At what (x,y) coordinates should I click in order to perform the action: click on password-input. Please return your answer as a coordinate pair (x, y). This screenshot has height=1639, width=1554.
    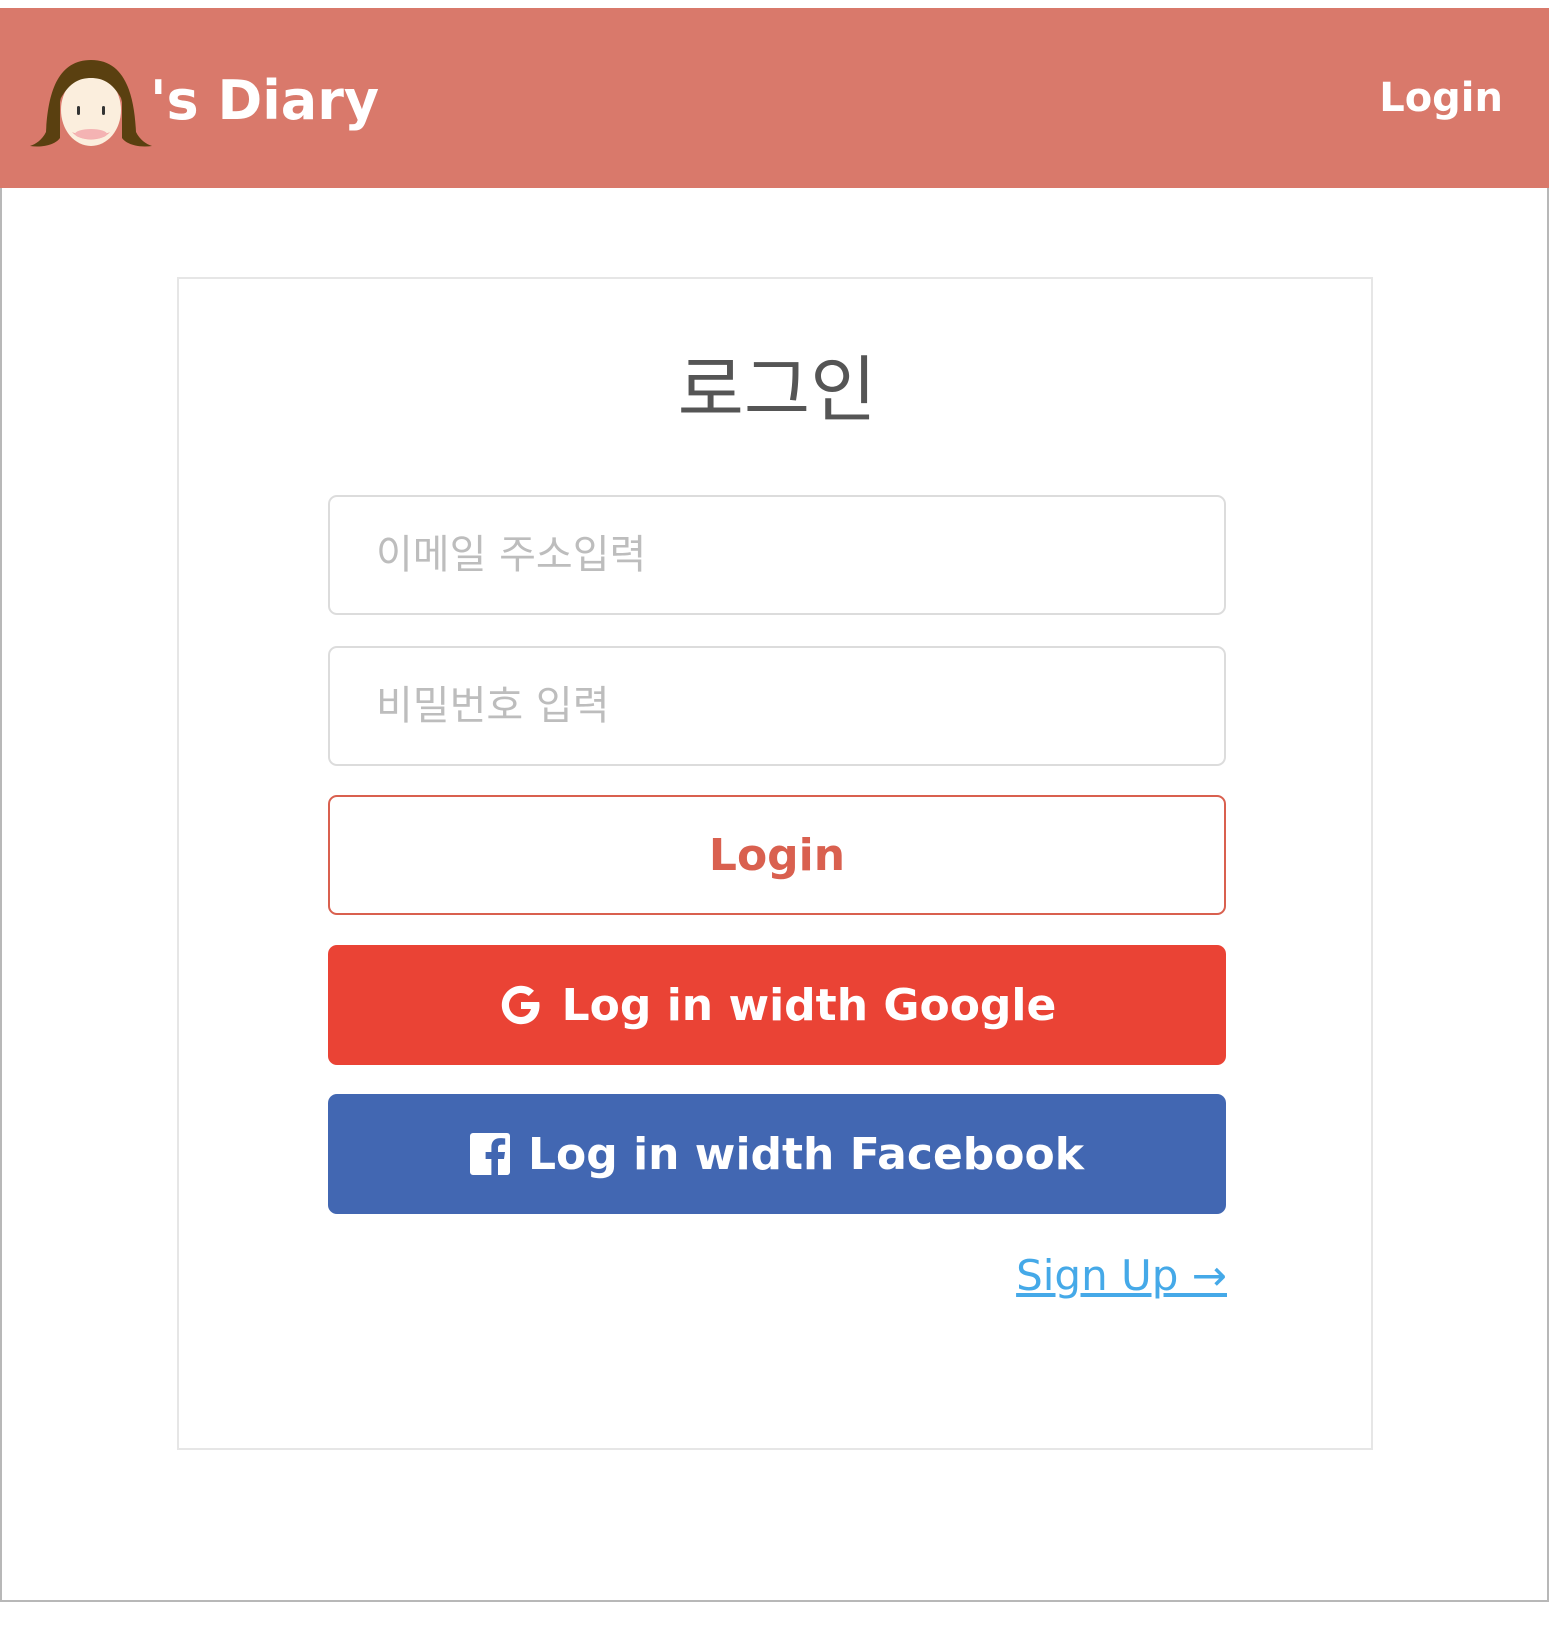
    Looking at the image, I should click on (777, 706).